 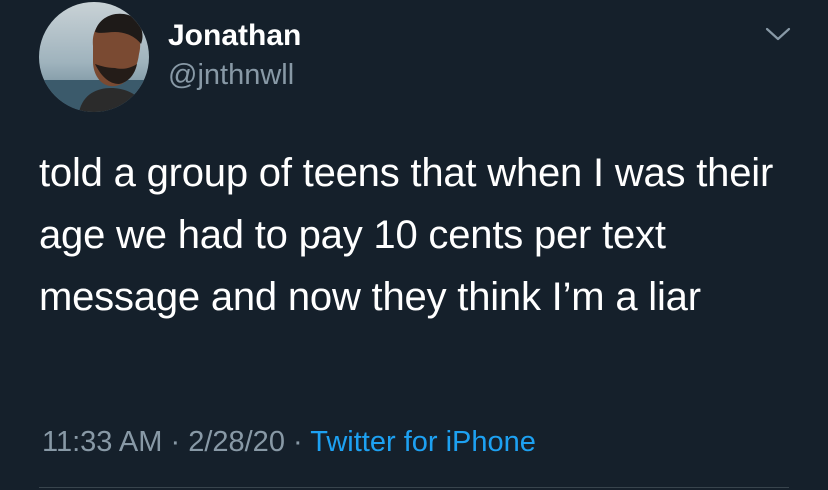 What do you see at coordinates (414, 487) in the screenshot?
I see `divider` at bounding box center [414, 487].